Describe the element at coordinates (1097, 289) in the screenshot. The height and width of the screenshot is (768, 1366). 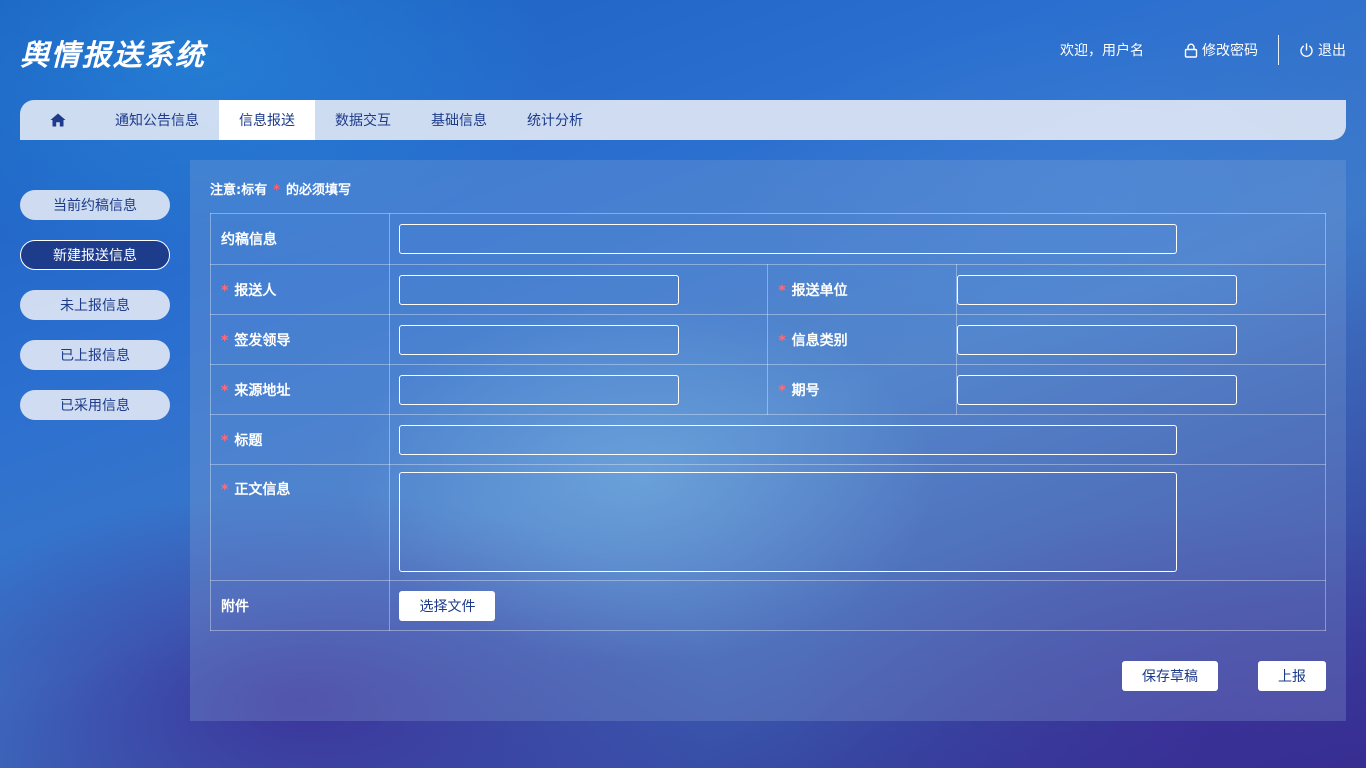
I see `report-unit-input` at that location.